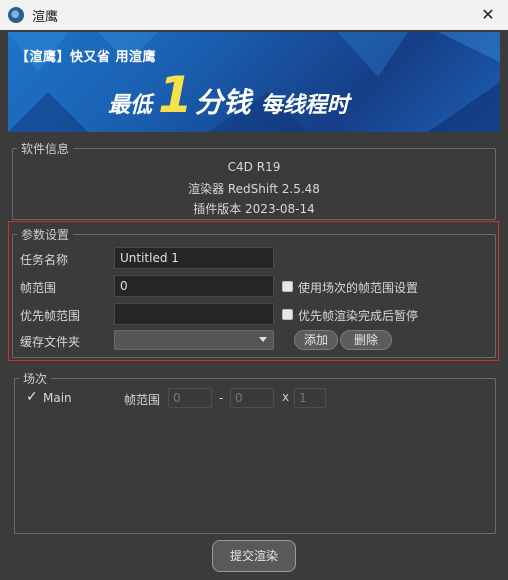 This screenshot has width=508, height=580. What do you see at coordinates (38, 288) in the screenshot?
I see `frame-range-label: 帧范围` at bounding box center [38, 288].